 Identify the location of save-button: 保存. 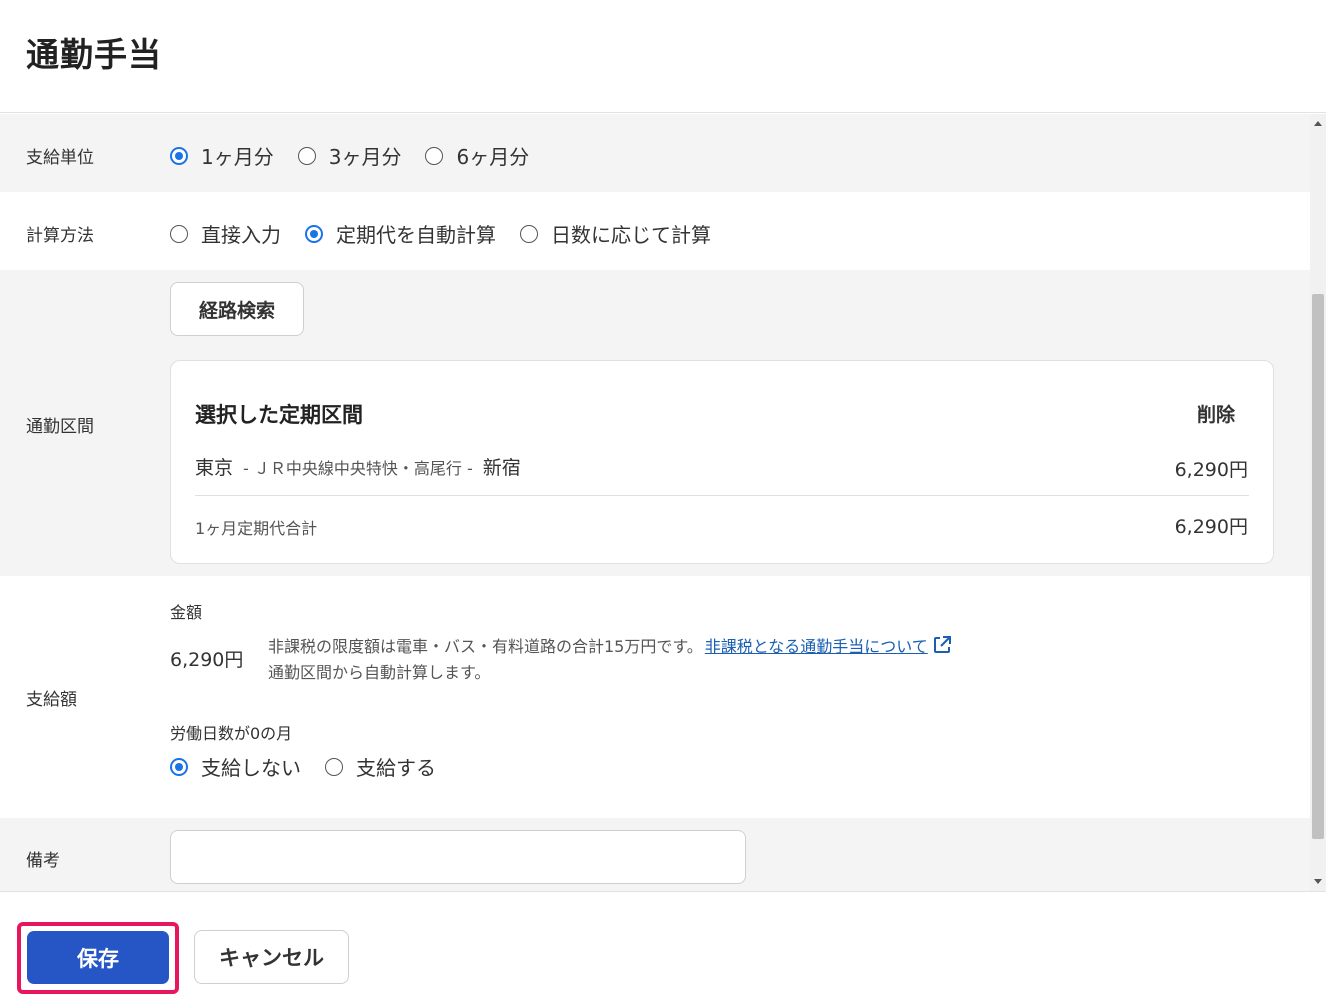
(98, 957).